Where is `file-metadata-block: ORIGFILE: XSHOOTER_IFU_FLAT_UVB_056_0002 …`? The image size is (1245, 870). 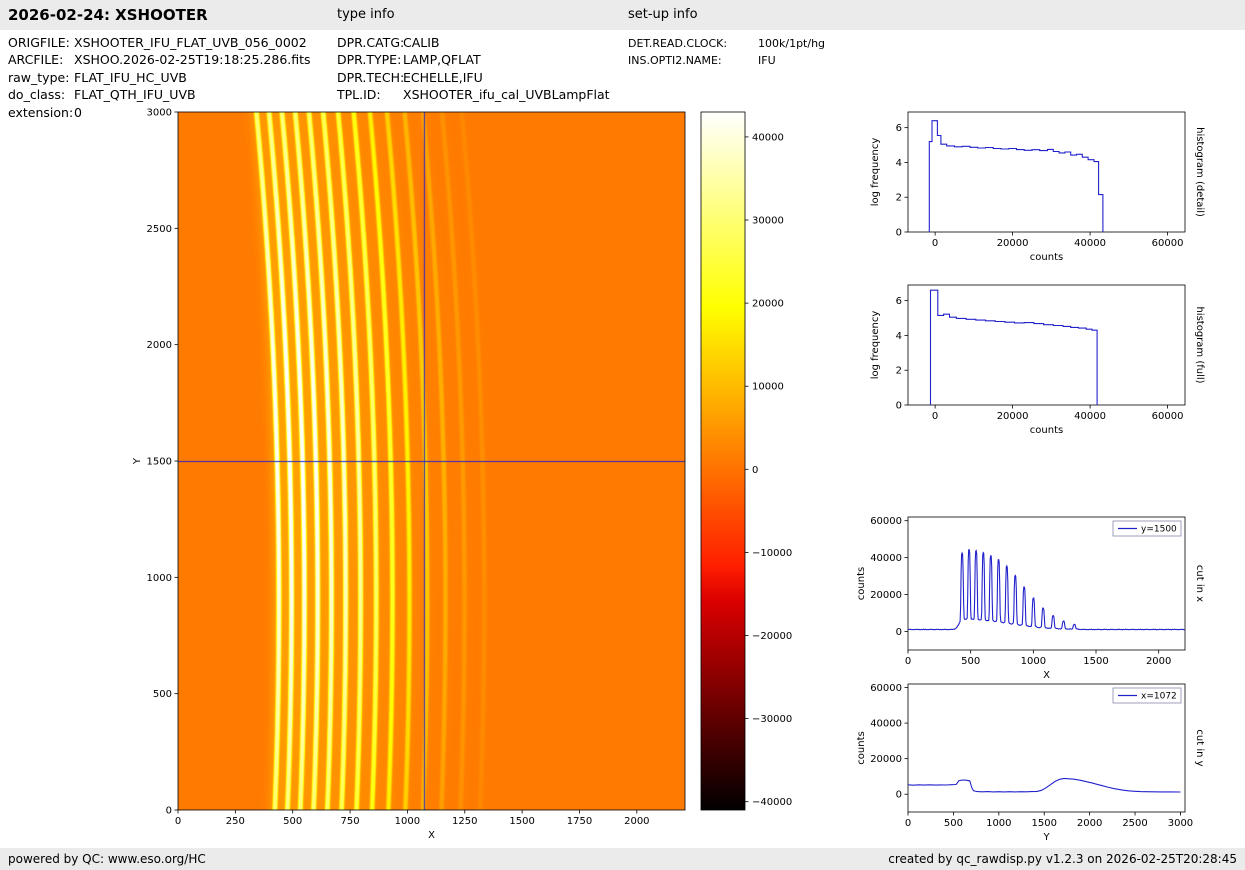
file-metadata-block: ORIGFILE: XSHOOTER_IFU_FLAT_UVB_056_0002 … is located at coordinates (159, 77).